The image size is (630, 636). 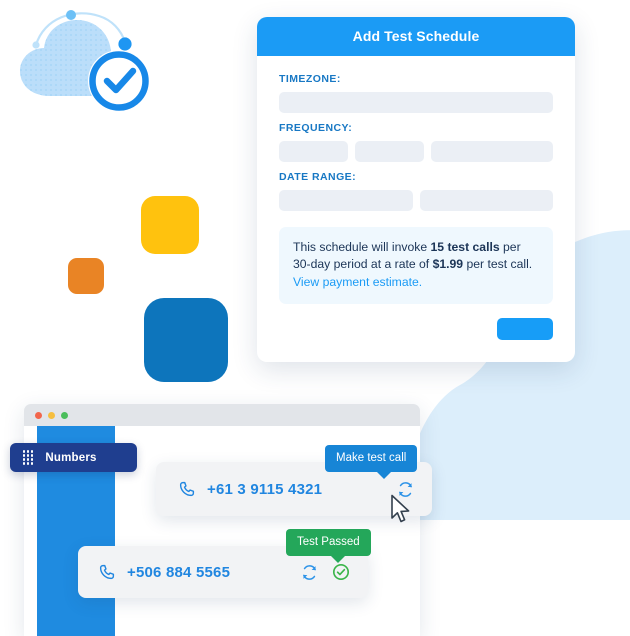 I want to click on timezone-row, so click(x=416, y=102).